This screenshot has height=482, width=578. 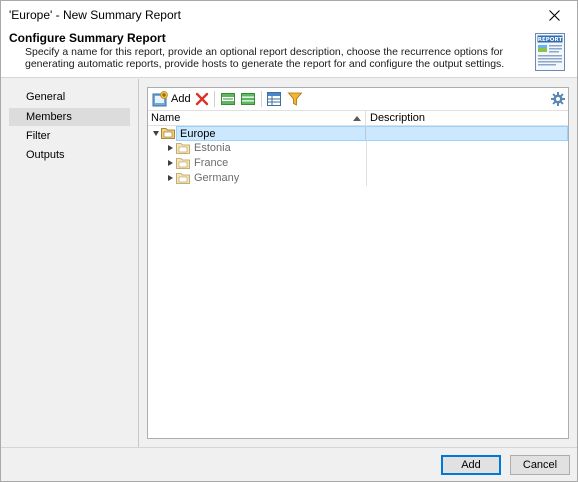 I want to click on filter-icon, so click(x=295, y=99).